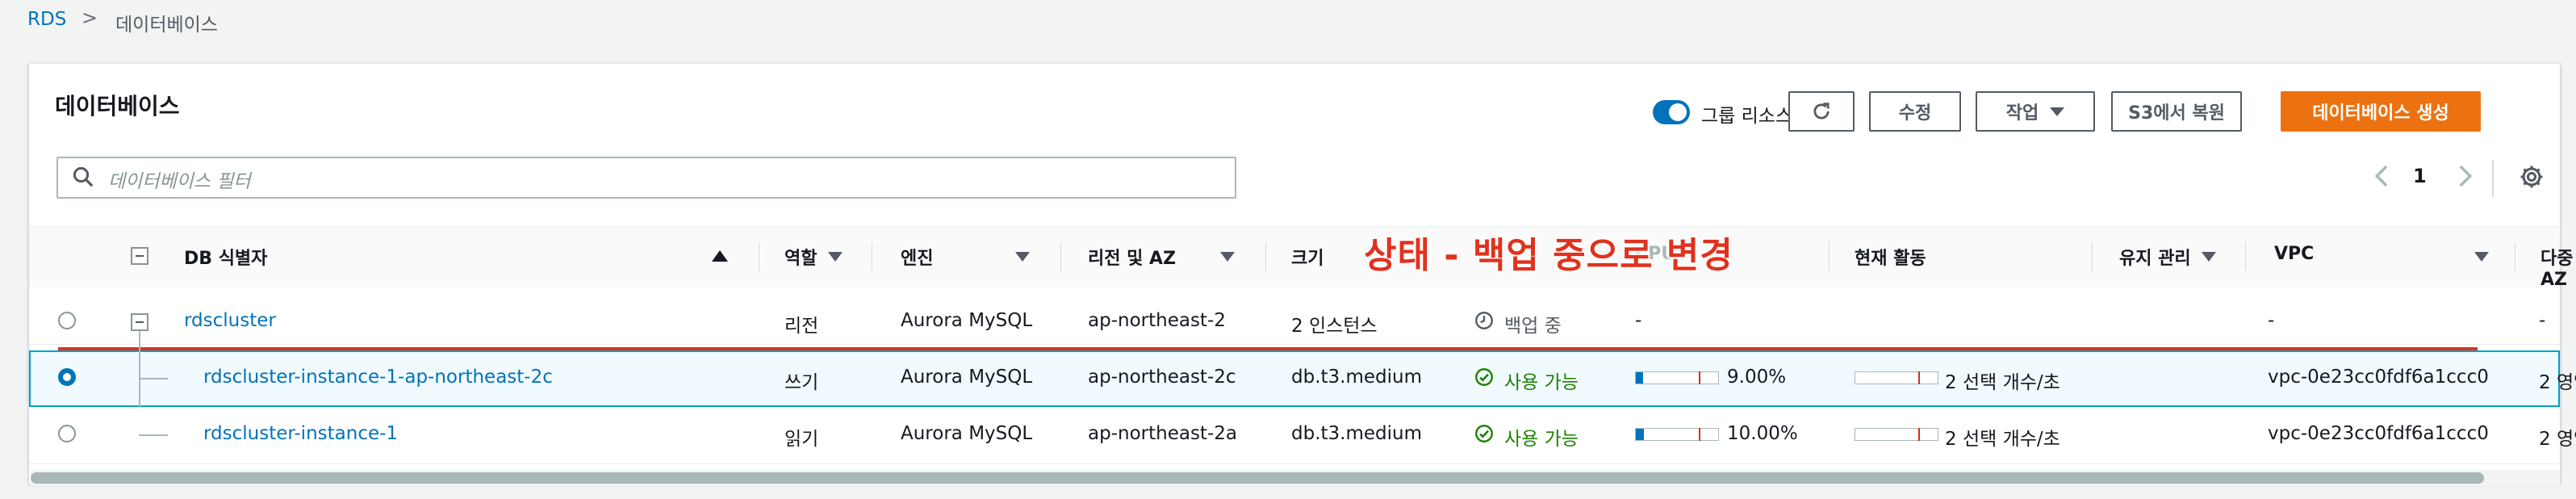 Image resolution: width=2576 pixels, height=499 pixels. Describe the element at coordinates (378, 377) in the screenshot. I see `db-identifier-link: rdscluster-instance-1-ap-northeast-2c` at that location.